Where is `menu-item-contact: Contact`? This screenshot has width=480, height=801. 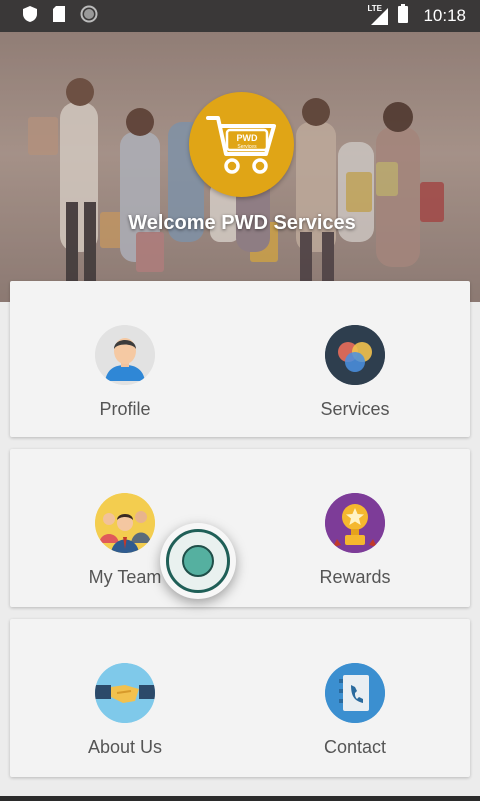
menu-item-contact: Contact is located at coordinates (355, 694).